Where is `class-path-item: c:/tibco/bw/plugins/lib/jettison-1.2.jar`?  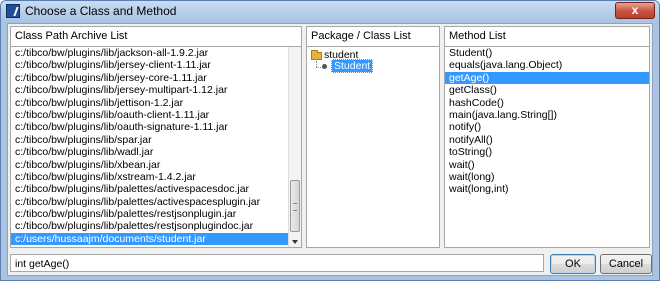 class-path-item: c:/tibco/bw/plugins/lib/jettison-1.2.jar is located at coordinates (149, 103).